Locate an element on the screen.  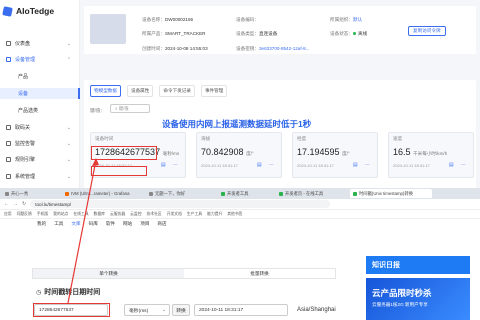
arrow-head is located at coordinates (95, 162).